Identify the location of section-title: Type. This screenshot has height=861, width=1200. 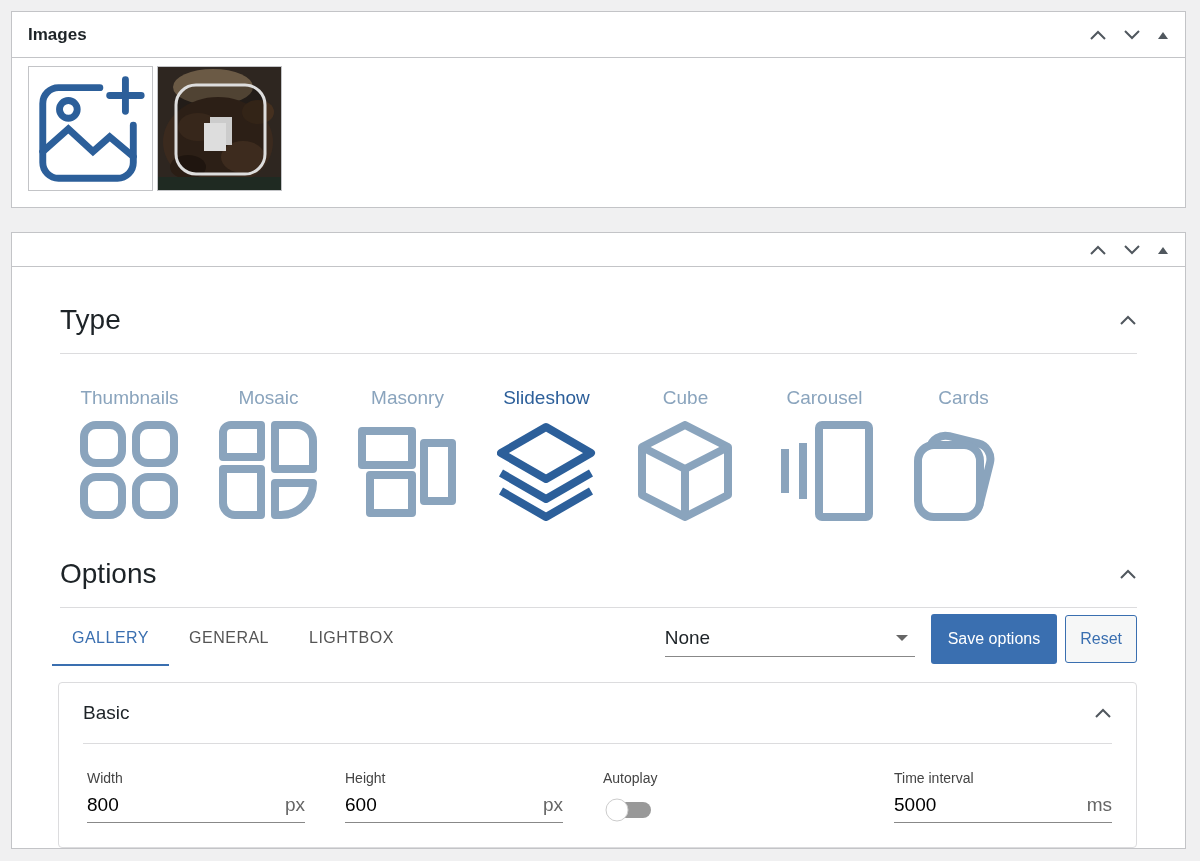
(90, 320).